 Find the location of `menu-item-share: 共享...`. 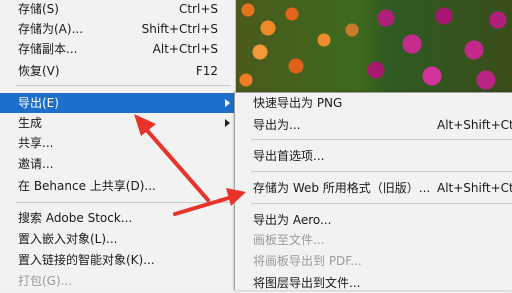

menu-item-share: 共享... is located at coordinates (117, 143).